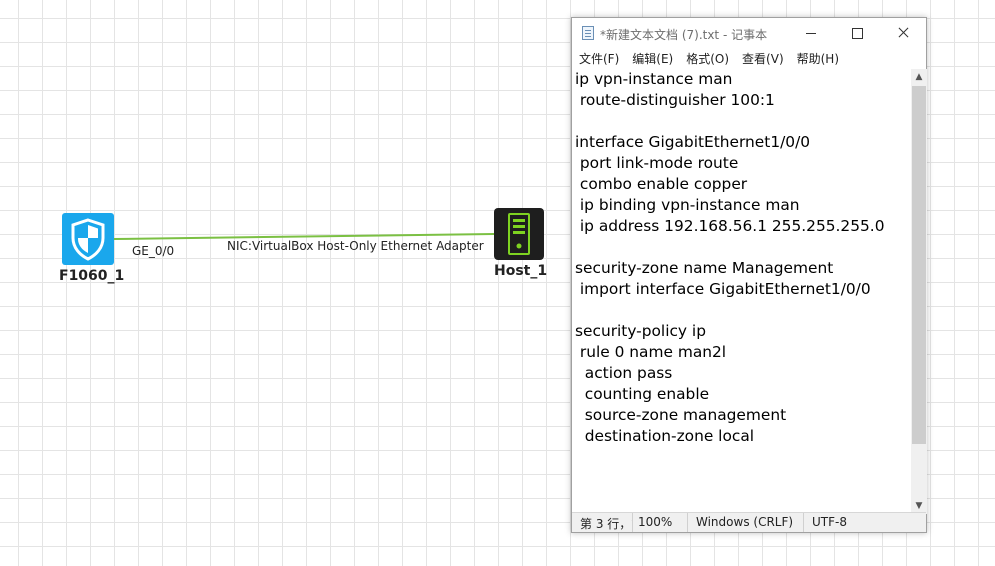 The width and height of the screenshot is (995, 566). What do you see at coordinates (588, 33) in the screenshot?
I see `notepad-app-icon` at bounding box center [588, 33].